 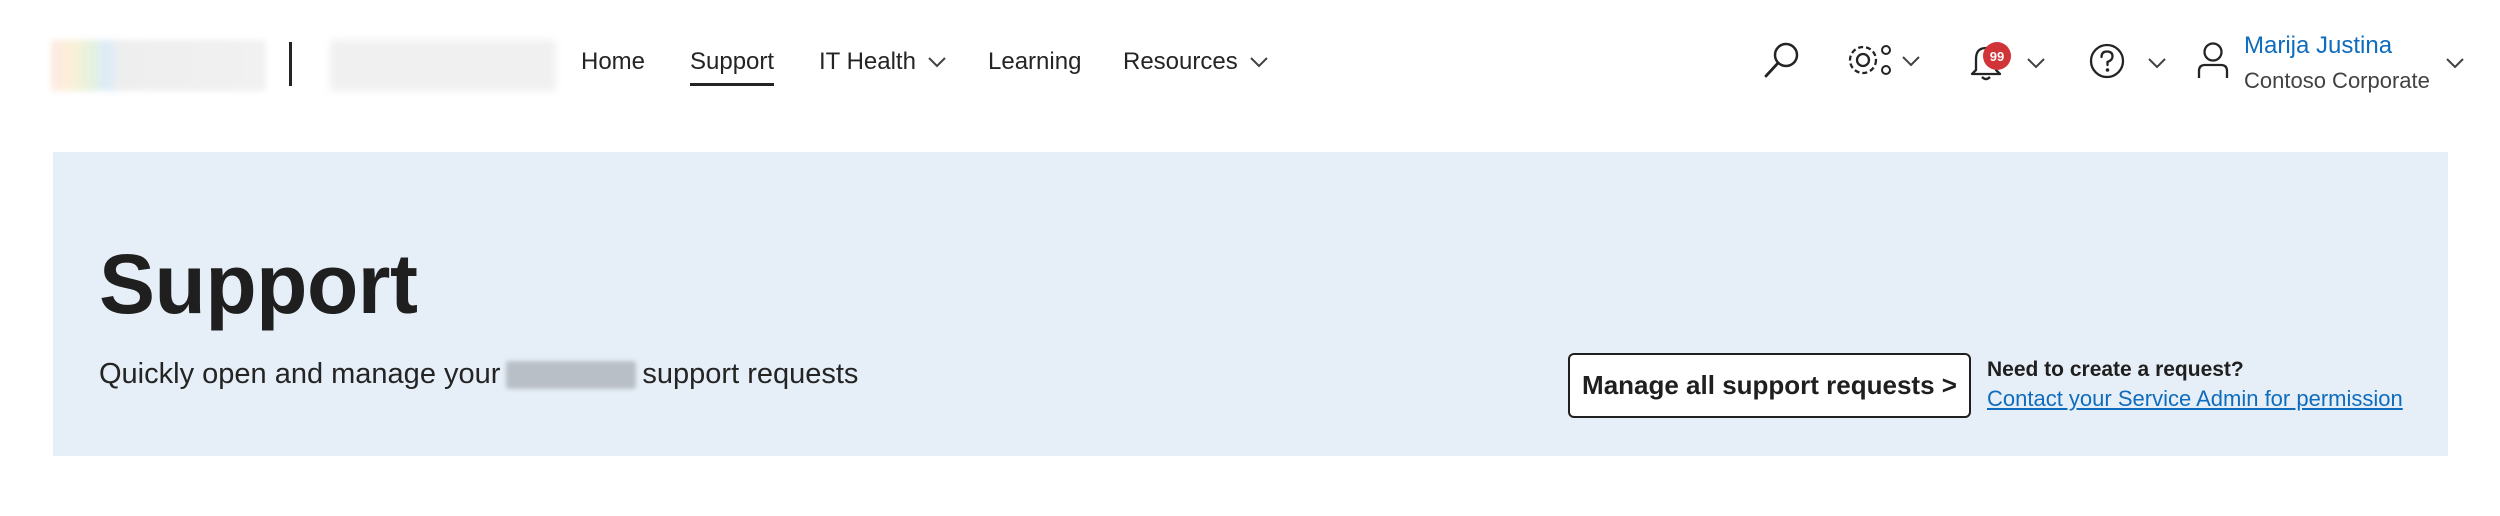 What do you see at coordinates (750, 374) in the screenshot?
I see `subtitle-text-end: support requests` at bounding box center [750, 374].